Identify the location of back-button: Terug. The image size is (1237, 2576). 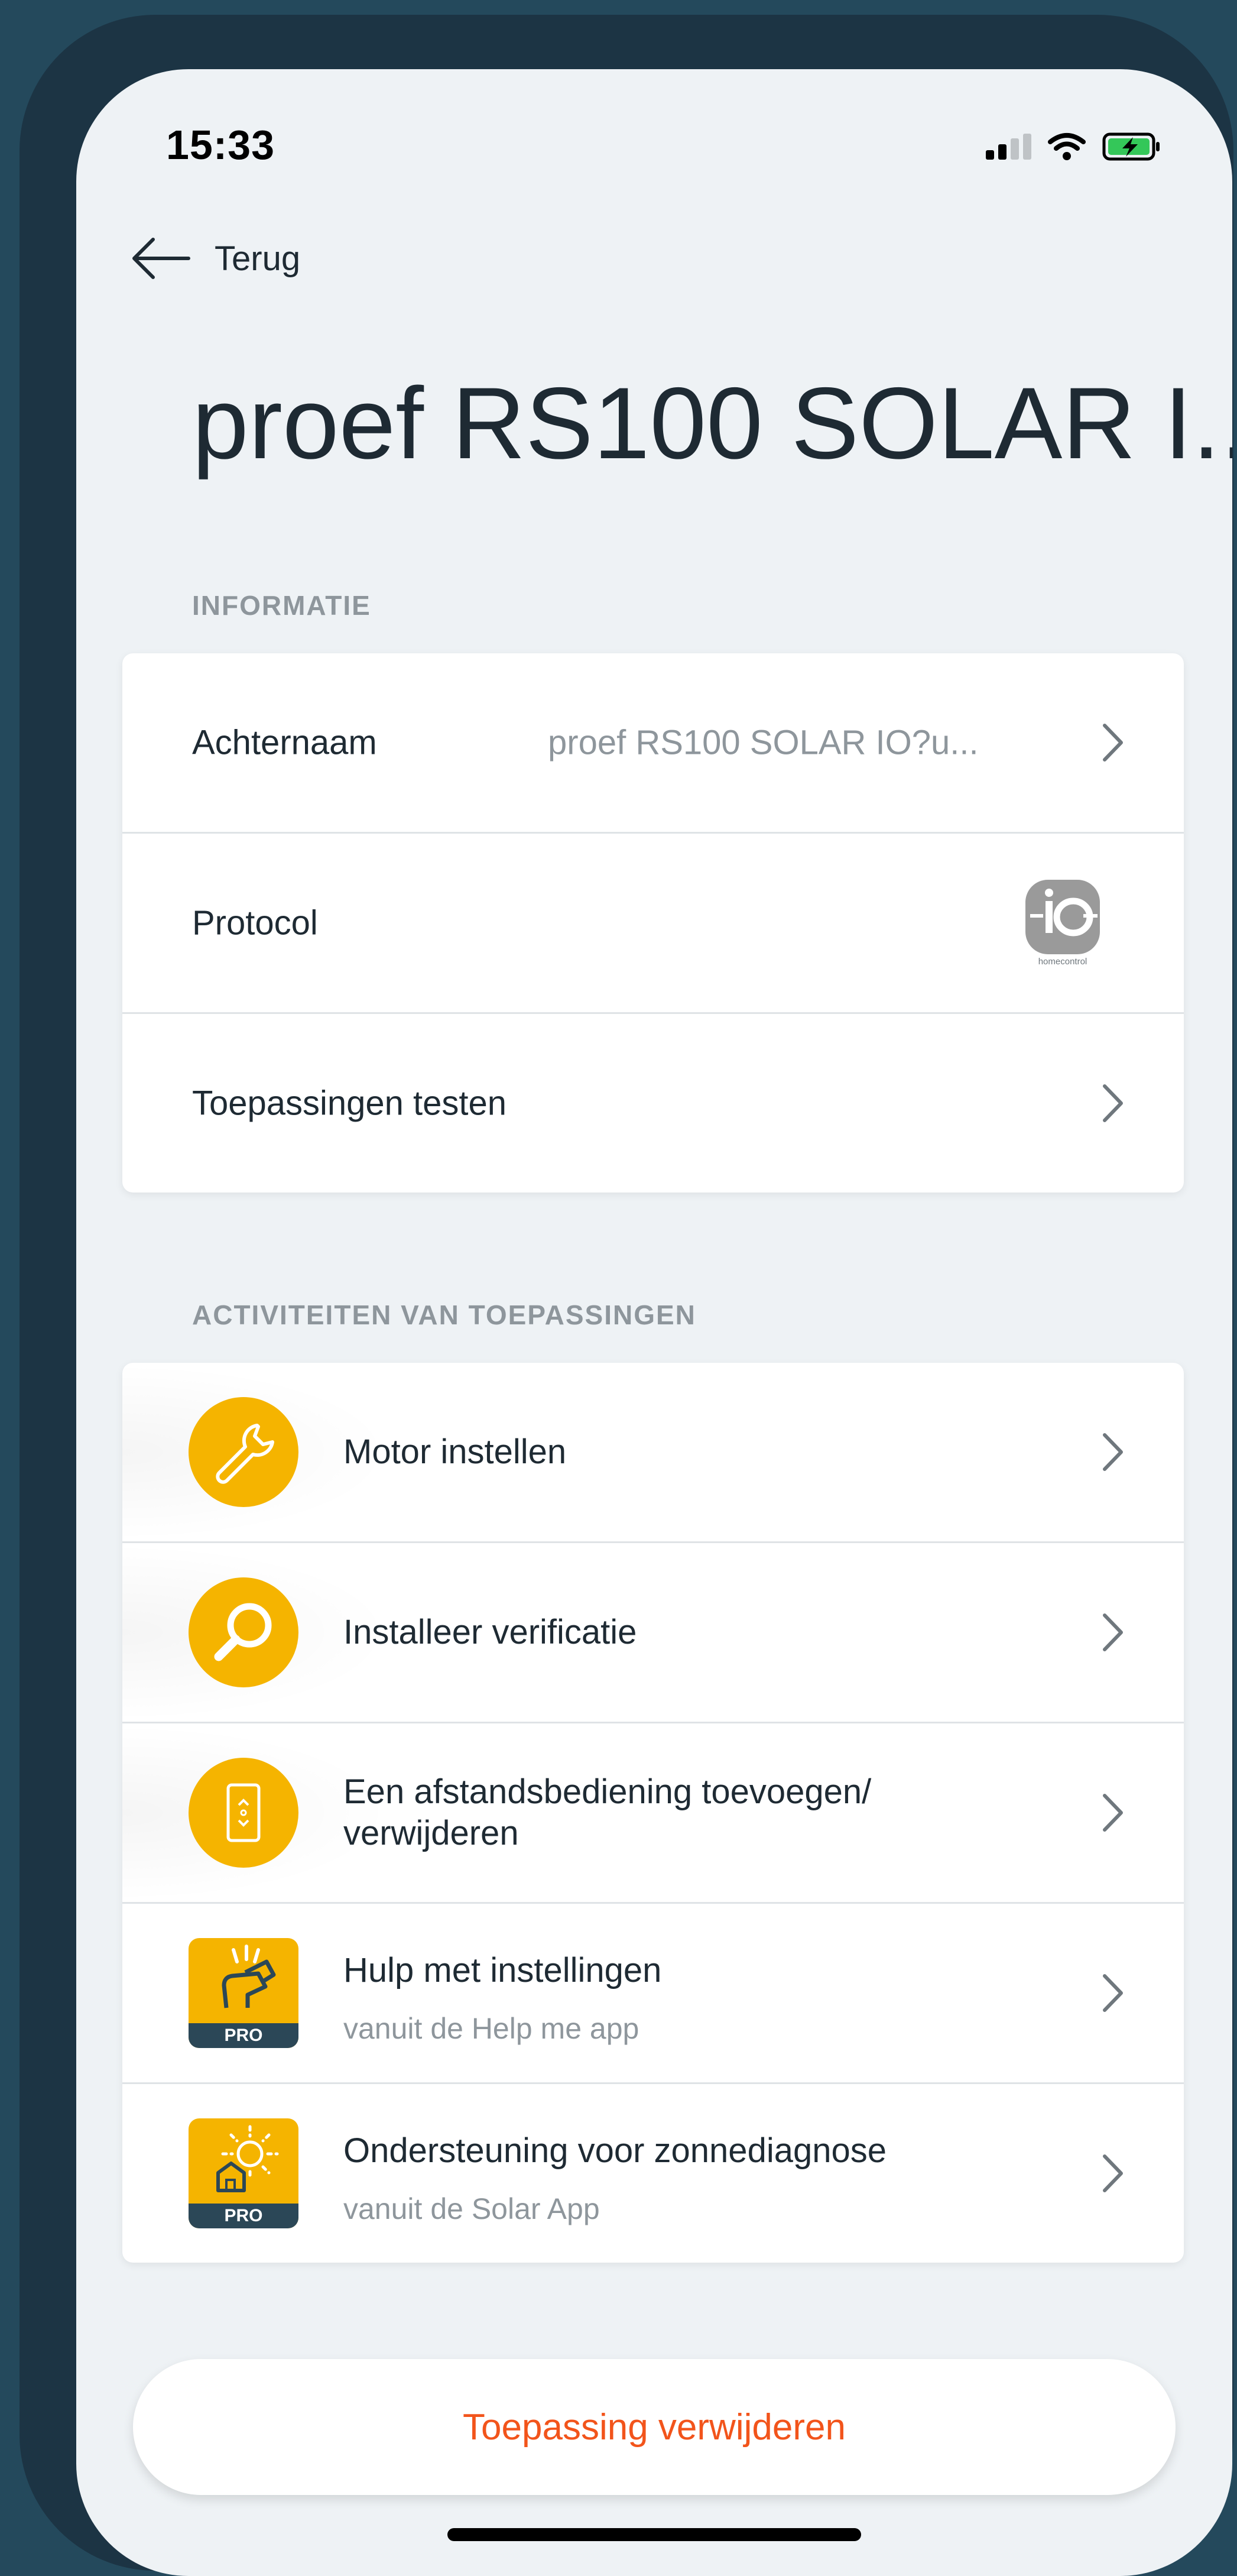
(214, 258).